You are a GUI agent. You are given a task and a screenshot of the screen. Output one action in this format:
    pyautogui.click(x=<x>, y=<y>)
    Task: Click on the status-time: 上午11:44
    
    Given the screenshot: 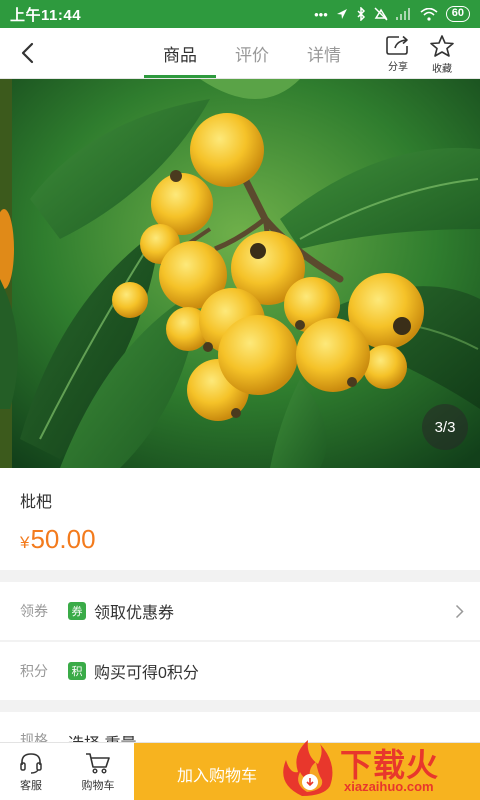 What is the action you would take?
    pyautogui.click(x=46, y=15)
    